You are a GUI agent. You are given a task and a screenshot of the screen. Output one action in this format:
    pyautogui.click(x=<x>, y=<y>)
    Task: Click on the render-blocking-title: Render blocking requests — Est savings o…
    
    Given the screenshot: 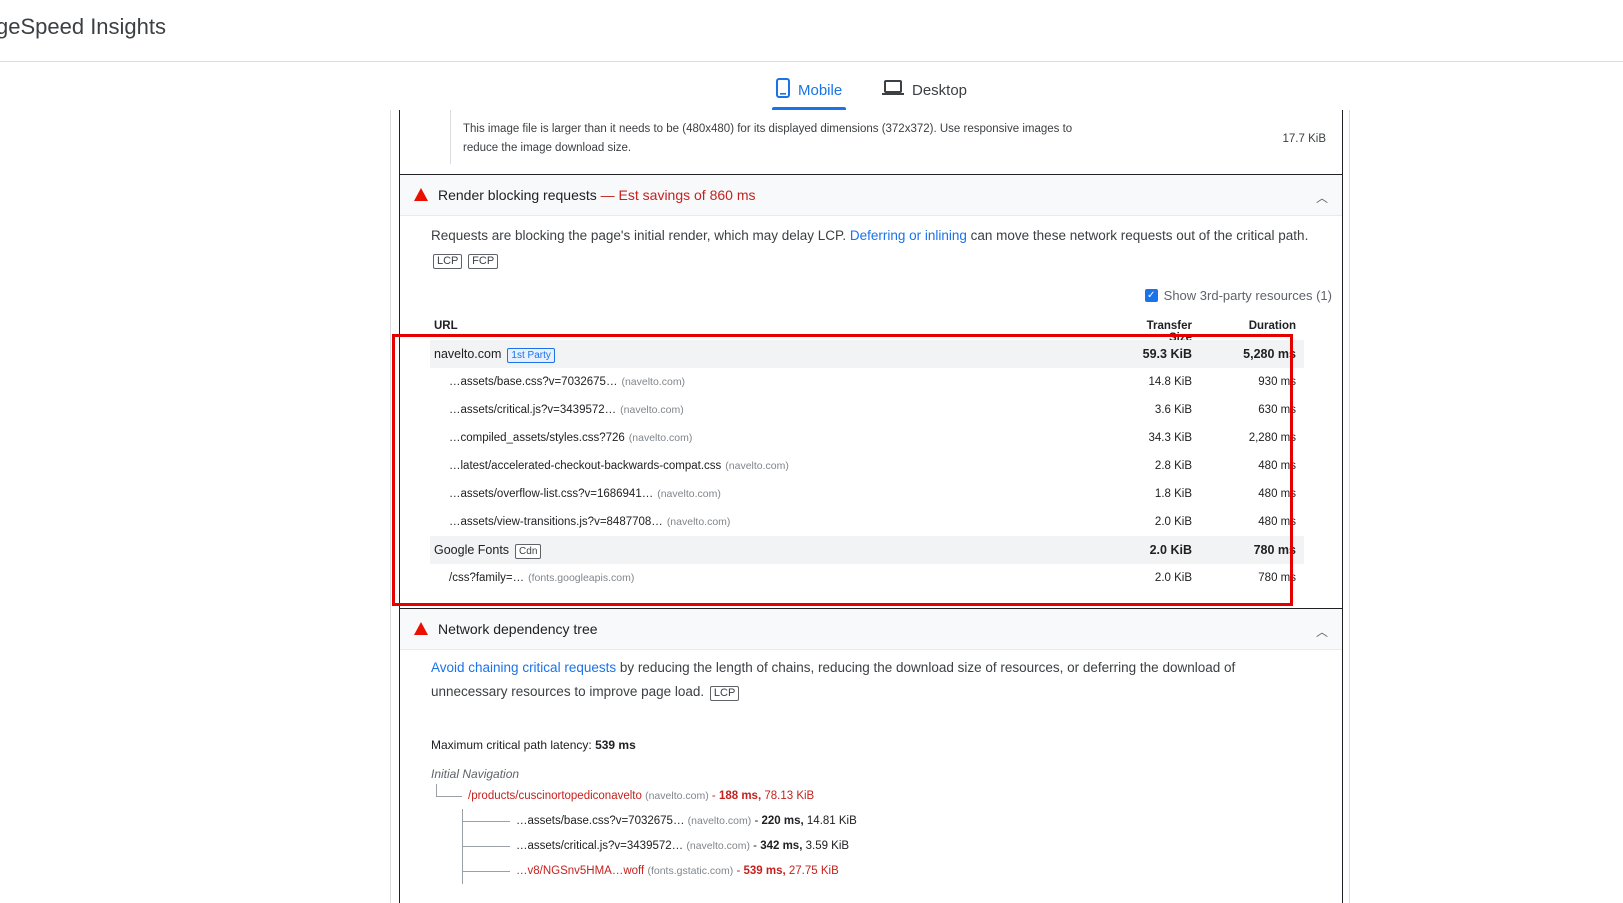 What is the action you would take?
    pyautogui.click(x=597, y=195)
    